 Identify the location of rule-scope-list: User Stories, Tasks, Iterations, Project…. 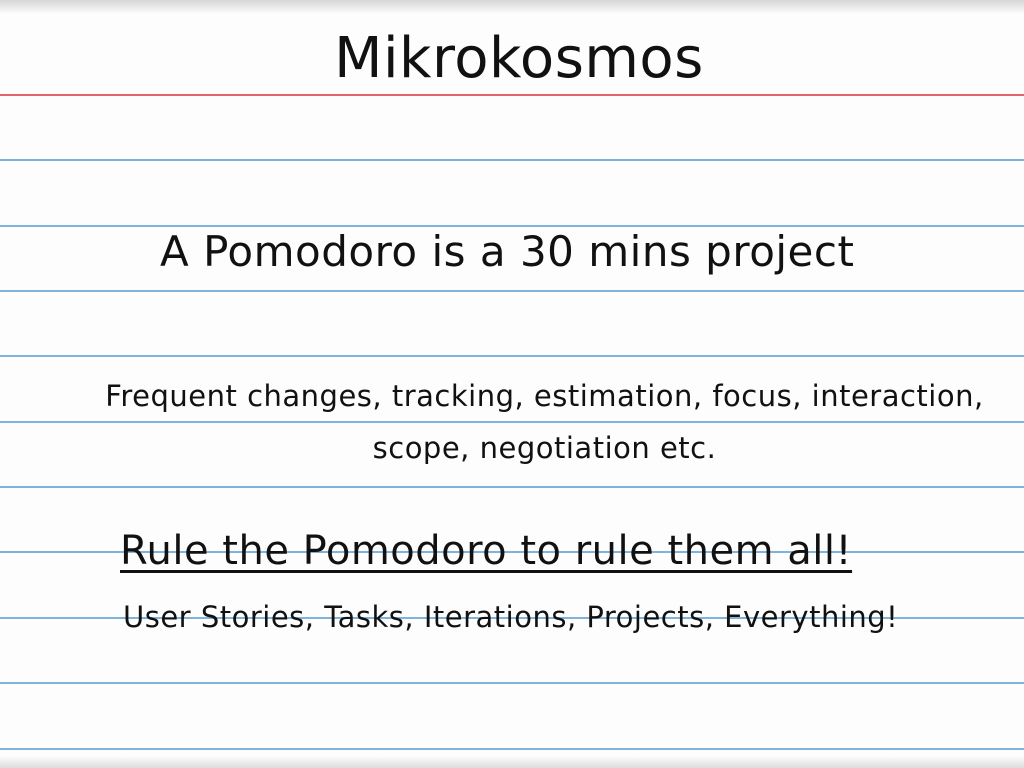
(511, 617).